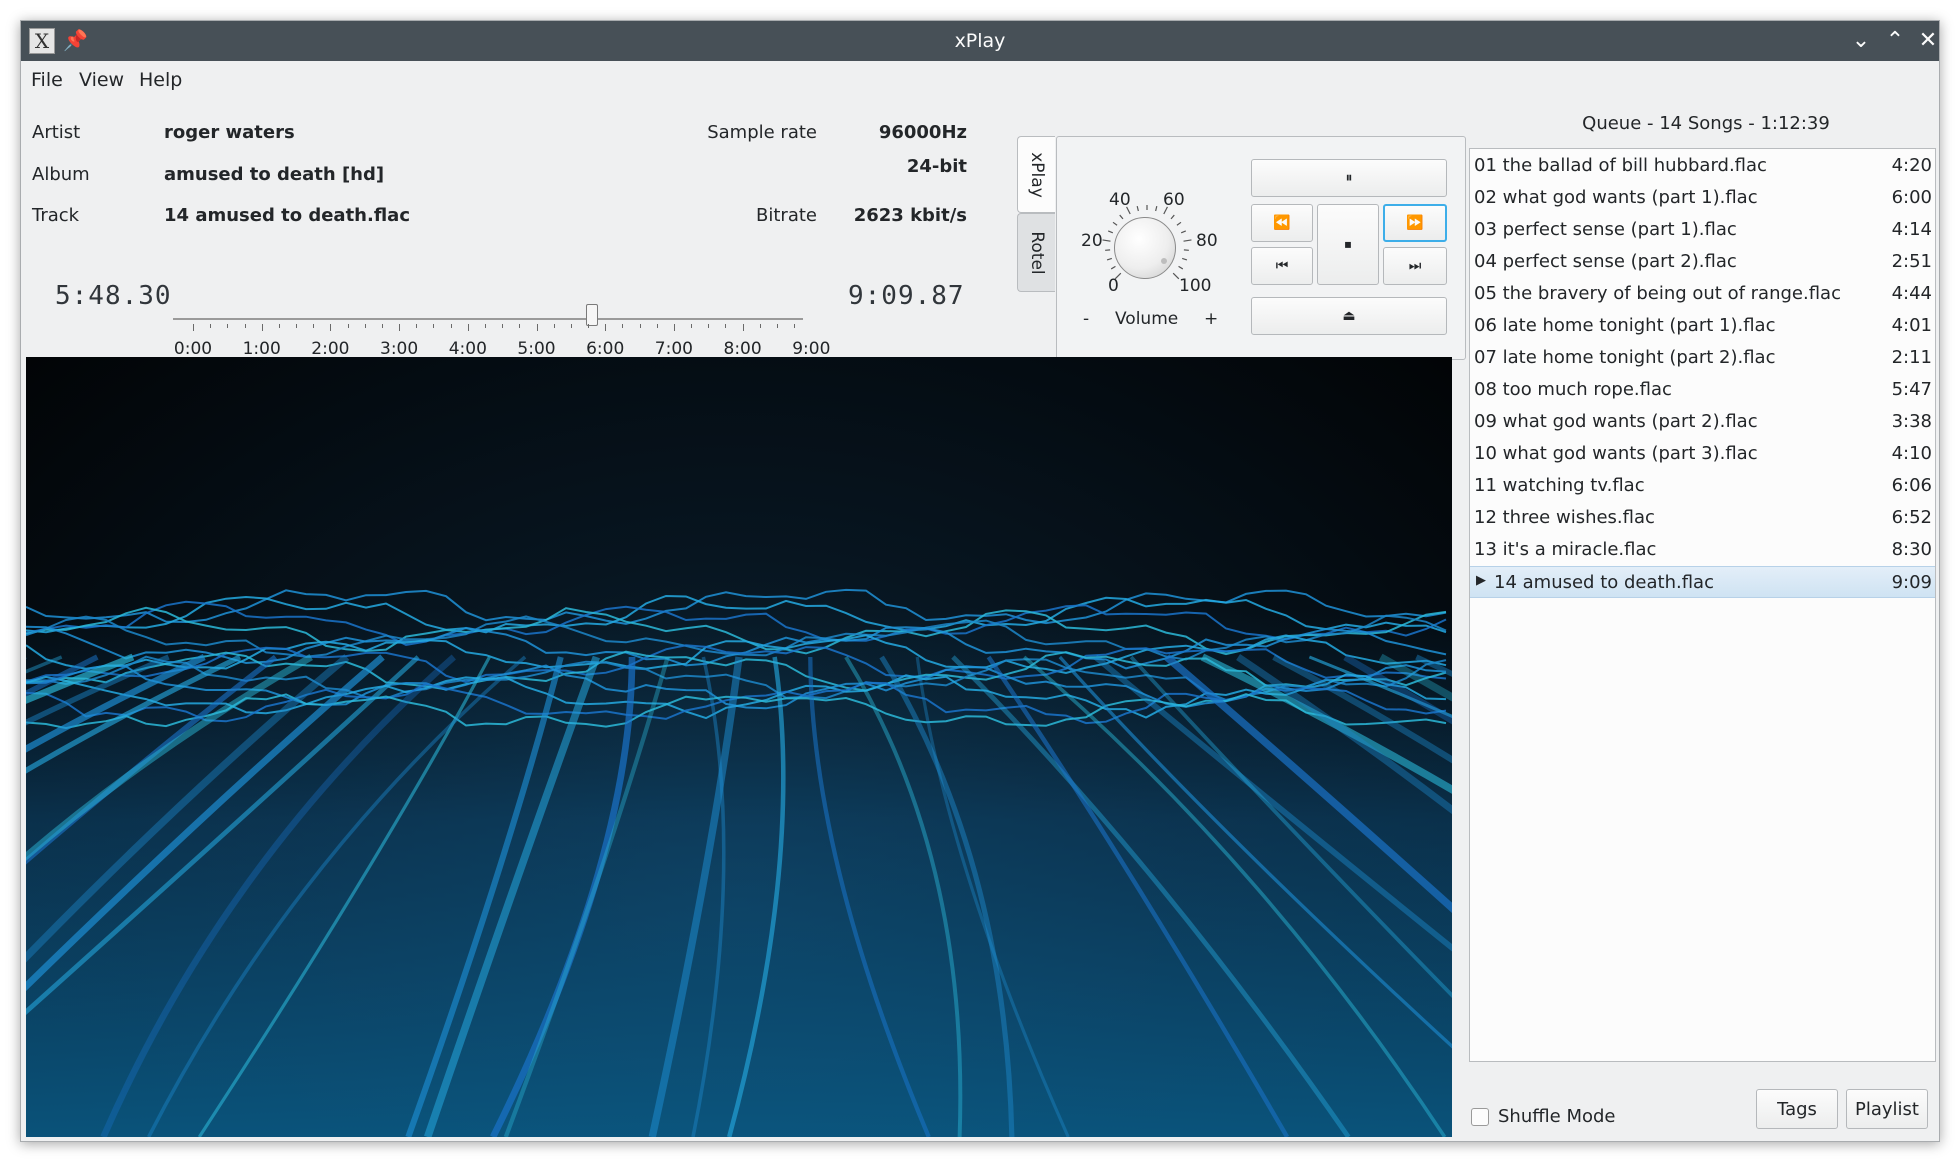 The width and height of the screenshot is (1960, 1161). I want to click on volume-plus: +, so click(1211, 319).